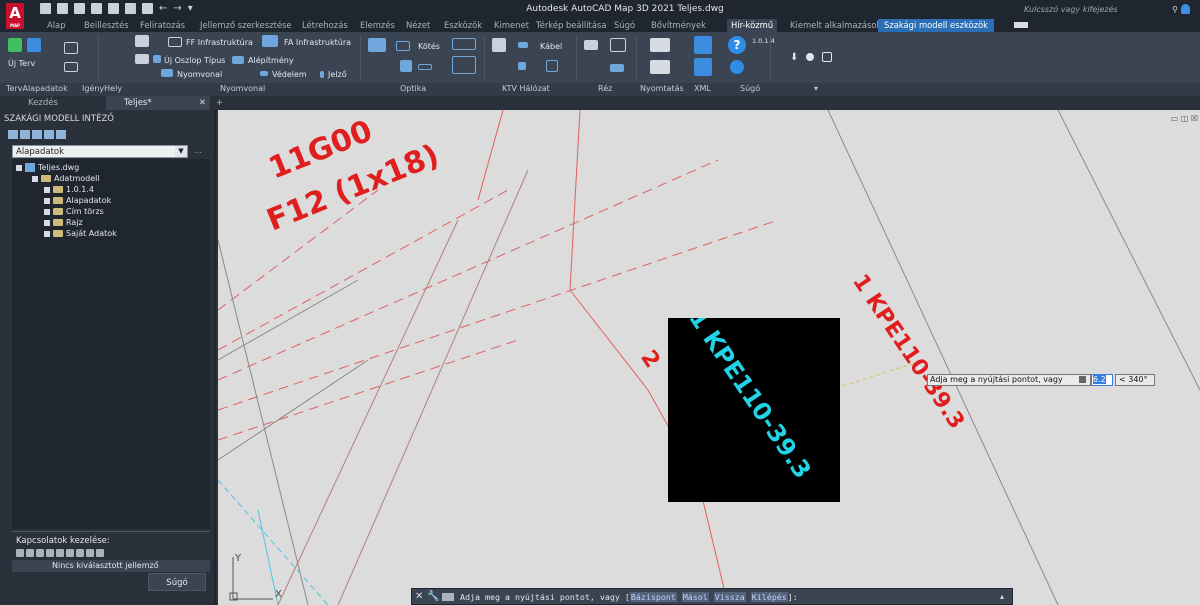 Image resolution: width=1200 pixels, height=605 pixels. What do you see at coordinates (202, 103) in the screenshot?
I see `close-tab-icon: ✕` at bounding box center [202, 103].